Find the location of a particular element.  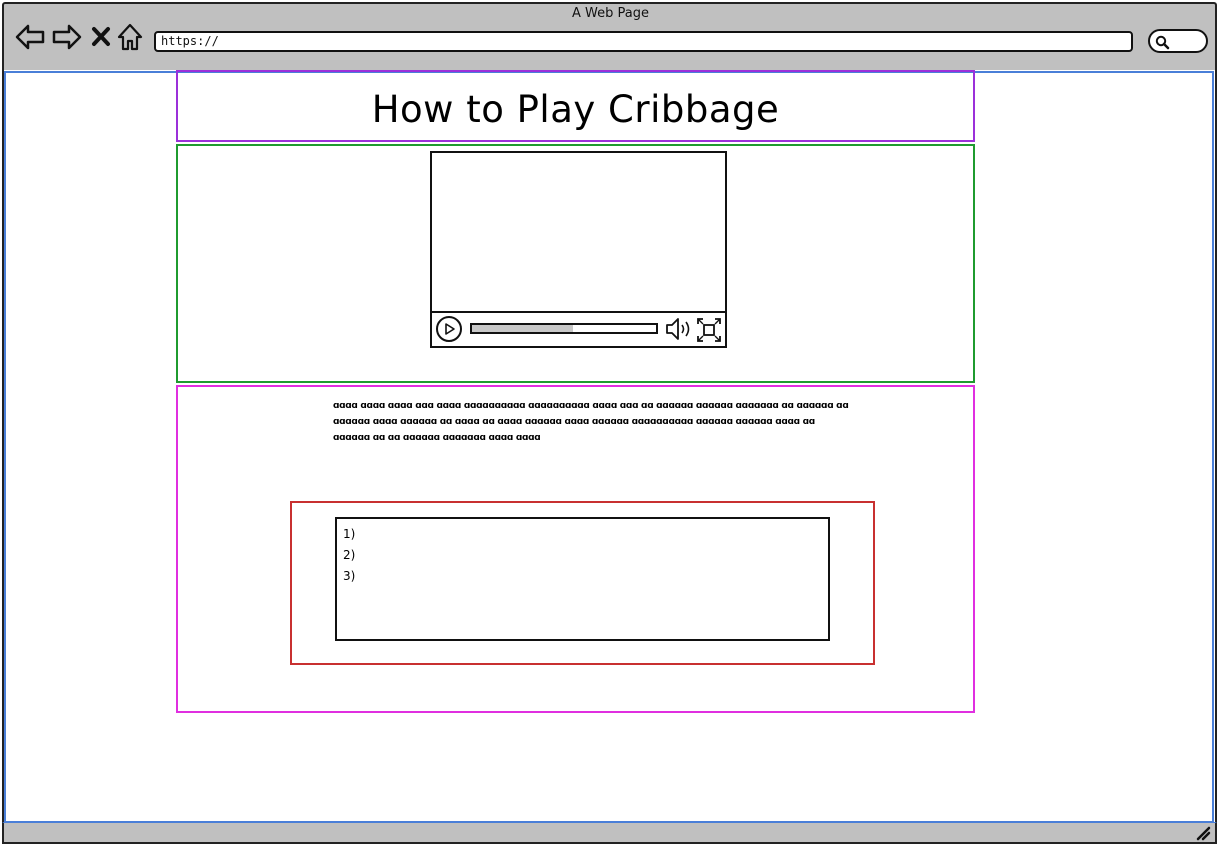

window-title: A Web Page is located at coordinates (610, 13).